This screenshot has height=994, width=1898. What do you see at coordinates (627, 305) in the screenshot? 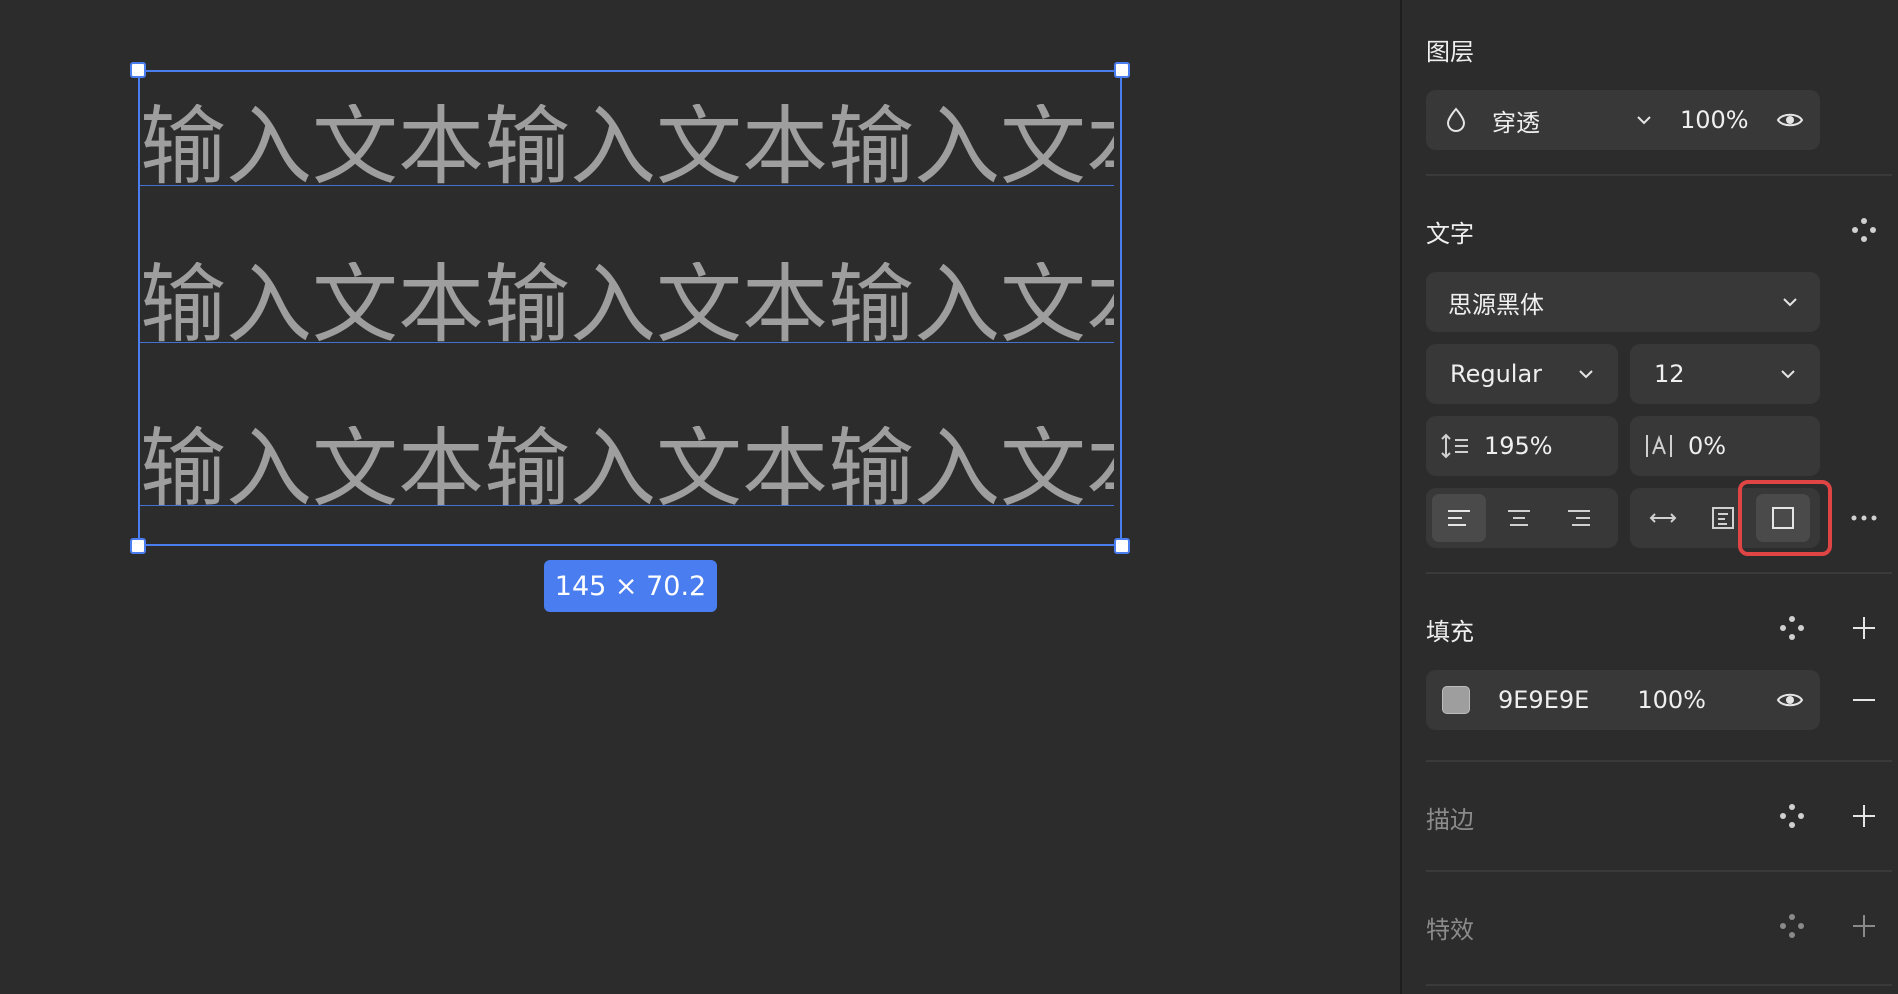
I see `text-line-2: 输入文本输入文本输入文本` at bounding box center [627, 305].